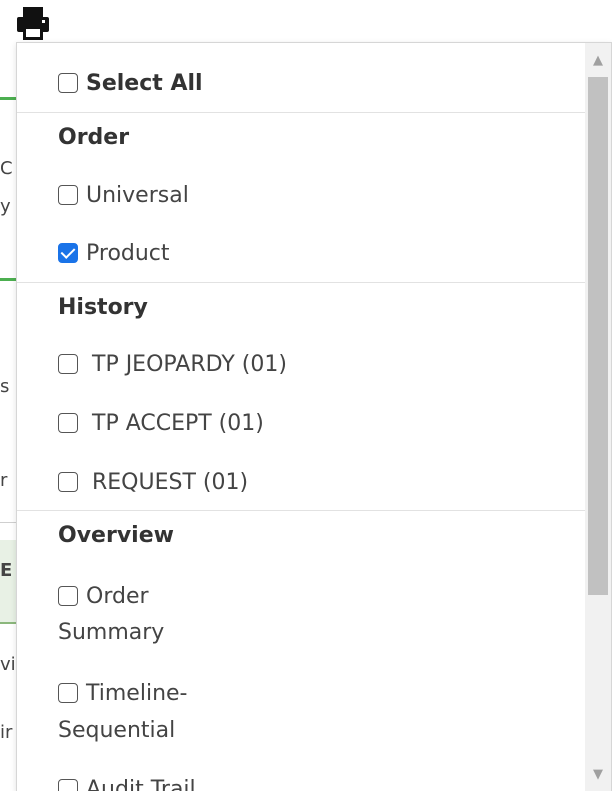 The width and height of the screenshot is (612, 791). What do you see at coordinates (301, 253) in the screenshot?
I see `option-product: Product` at bounding box center [301, 253].